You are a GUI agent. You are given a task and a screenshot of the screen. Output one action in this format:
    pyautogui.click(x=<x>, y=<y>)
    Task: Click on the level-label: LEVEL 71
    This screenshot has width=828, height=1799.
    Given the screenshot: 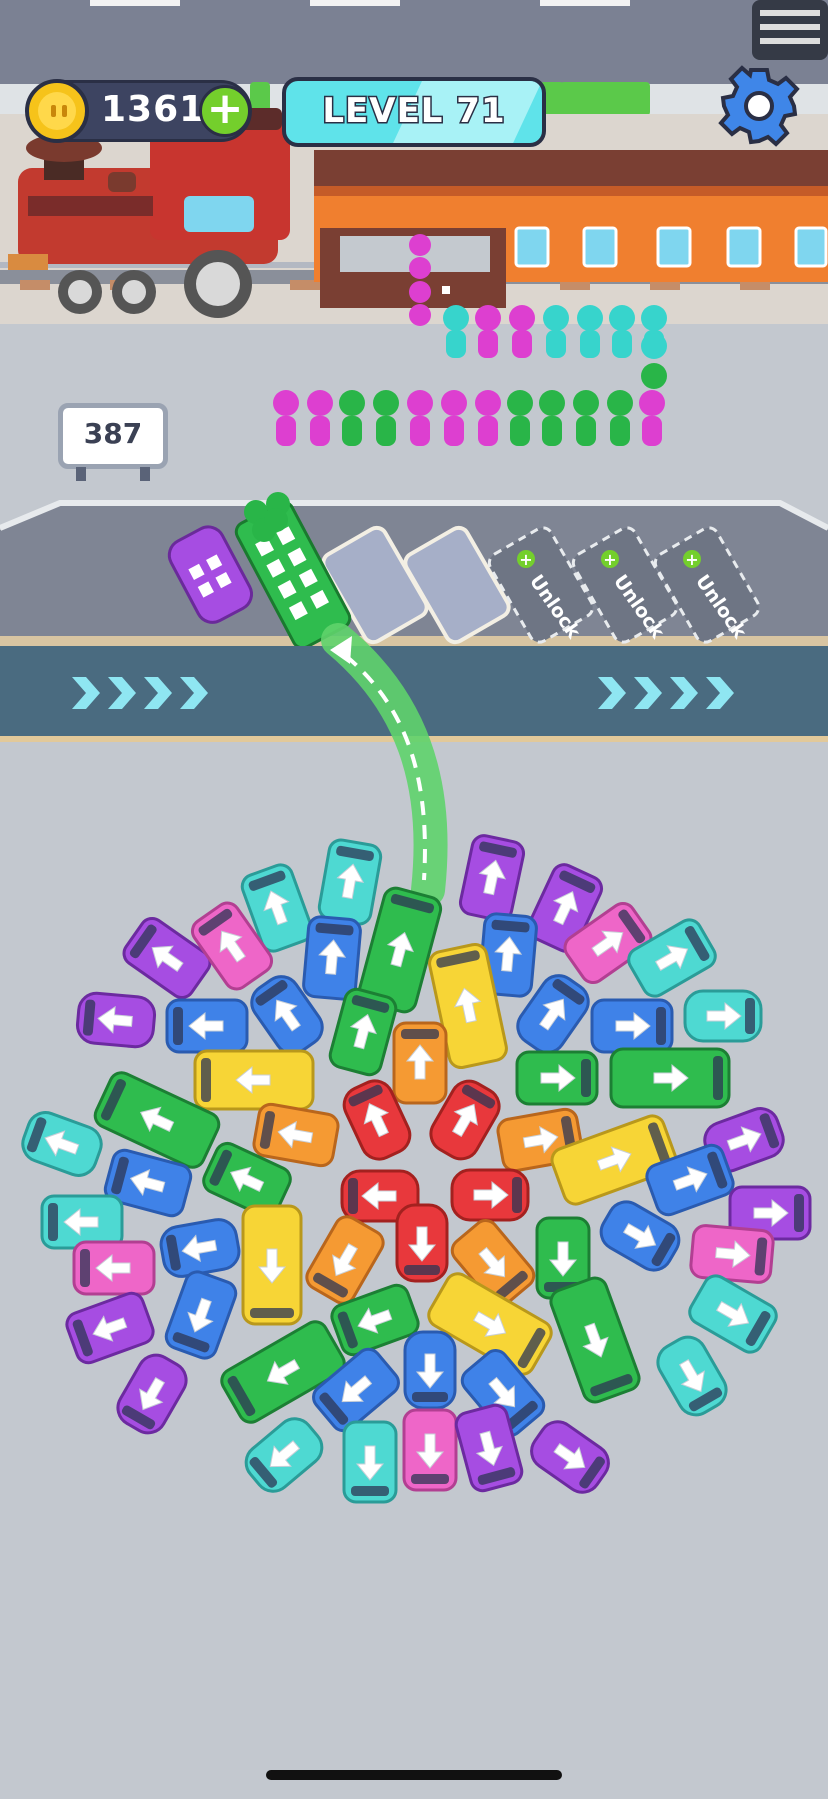 What is the action you would take?
    pyautogui.click(x=413, y=111)
    